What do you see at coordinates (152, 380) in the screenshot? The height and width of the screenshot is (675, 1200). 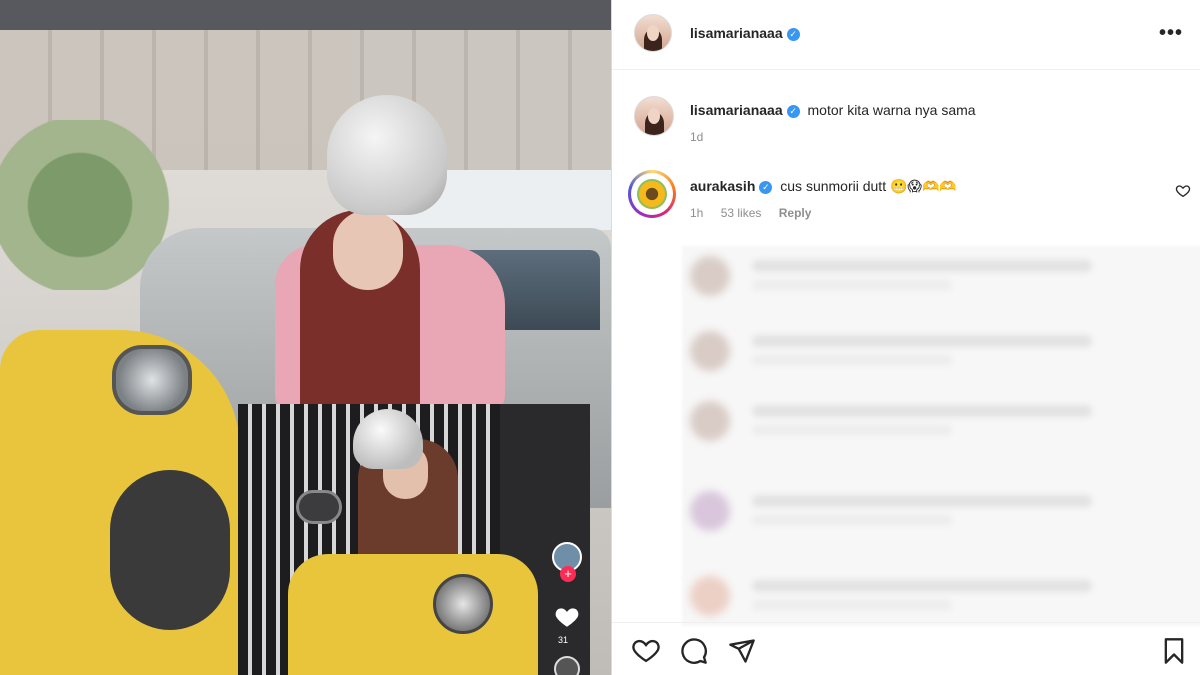 I see `scooter-headlamp` at bounding box center [152, 380].